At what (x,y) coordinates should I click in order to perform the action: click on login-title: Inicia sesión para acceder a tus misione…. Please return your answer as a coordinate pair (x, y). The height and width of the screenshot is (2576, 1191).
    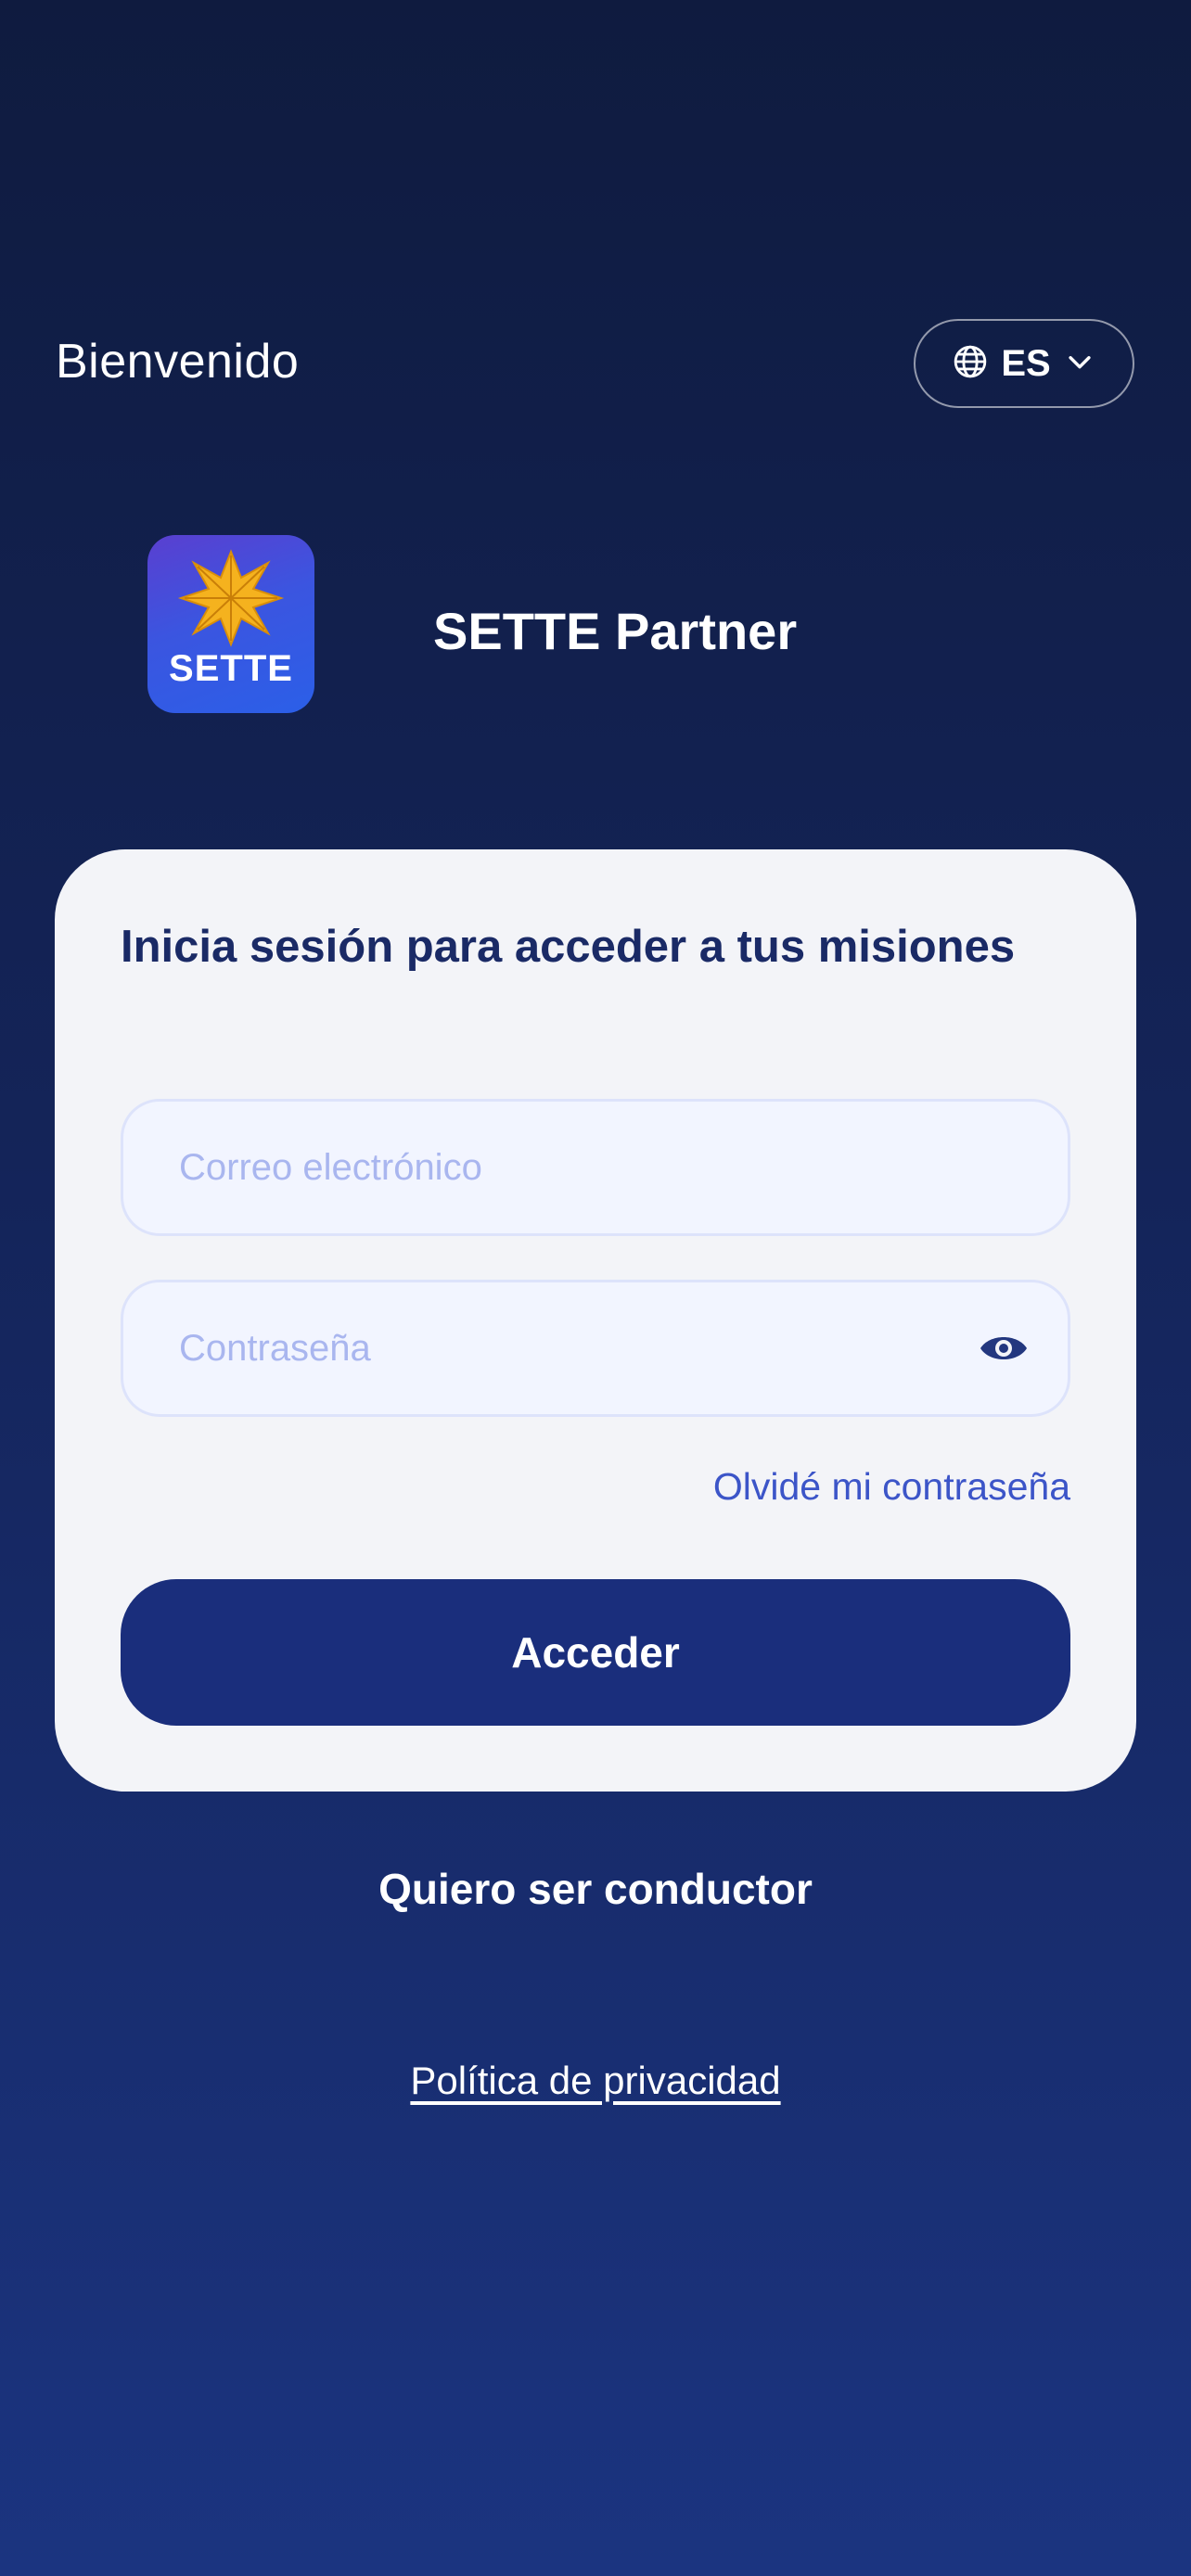
    Looking at the image, I should click on (568, 947).